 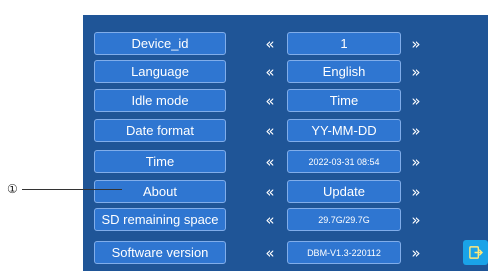 I want to click on device-id-prev-button: «, so click(x=270, y=43).